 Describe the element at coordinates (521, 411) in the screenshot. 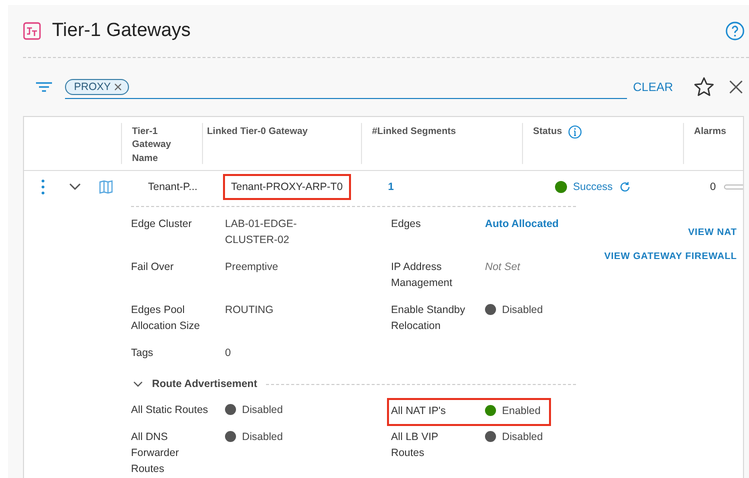

I see `field-value: Enabled` at that location.